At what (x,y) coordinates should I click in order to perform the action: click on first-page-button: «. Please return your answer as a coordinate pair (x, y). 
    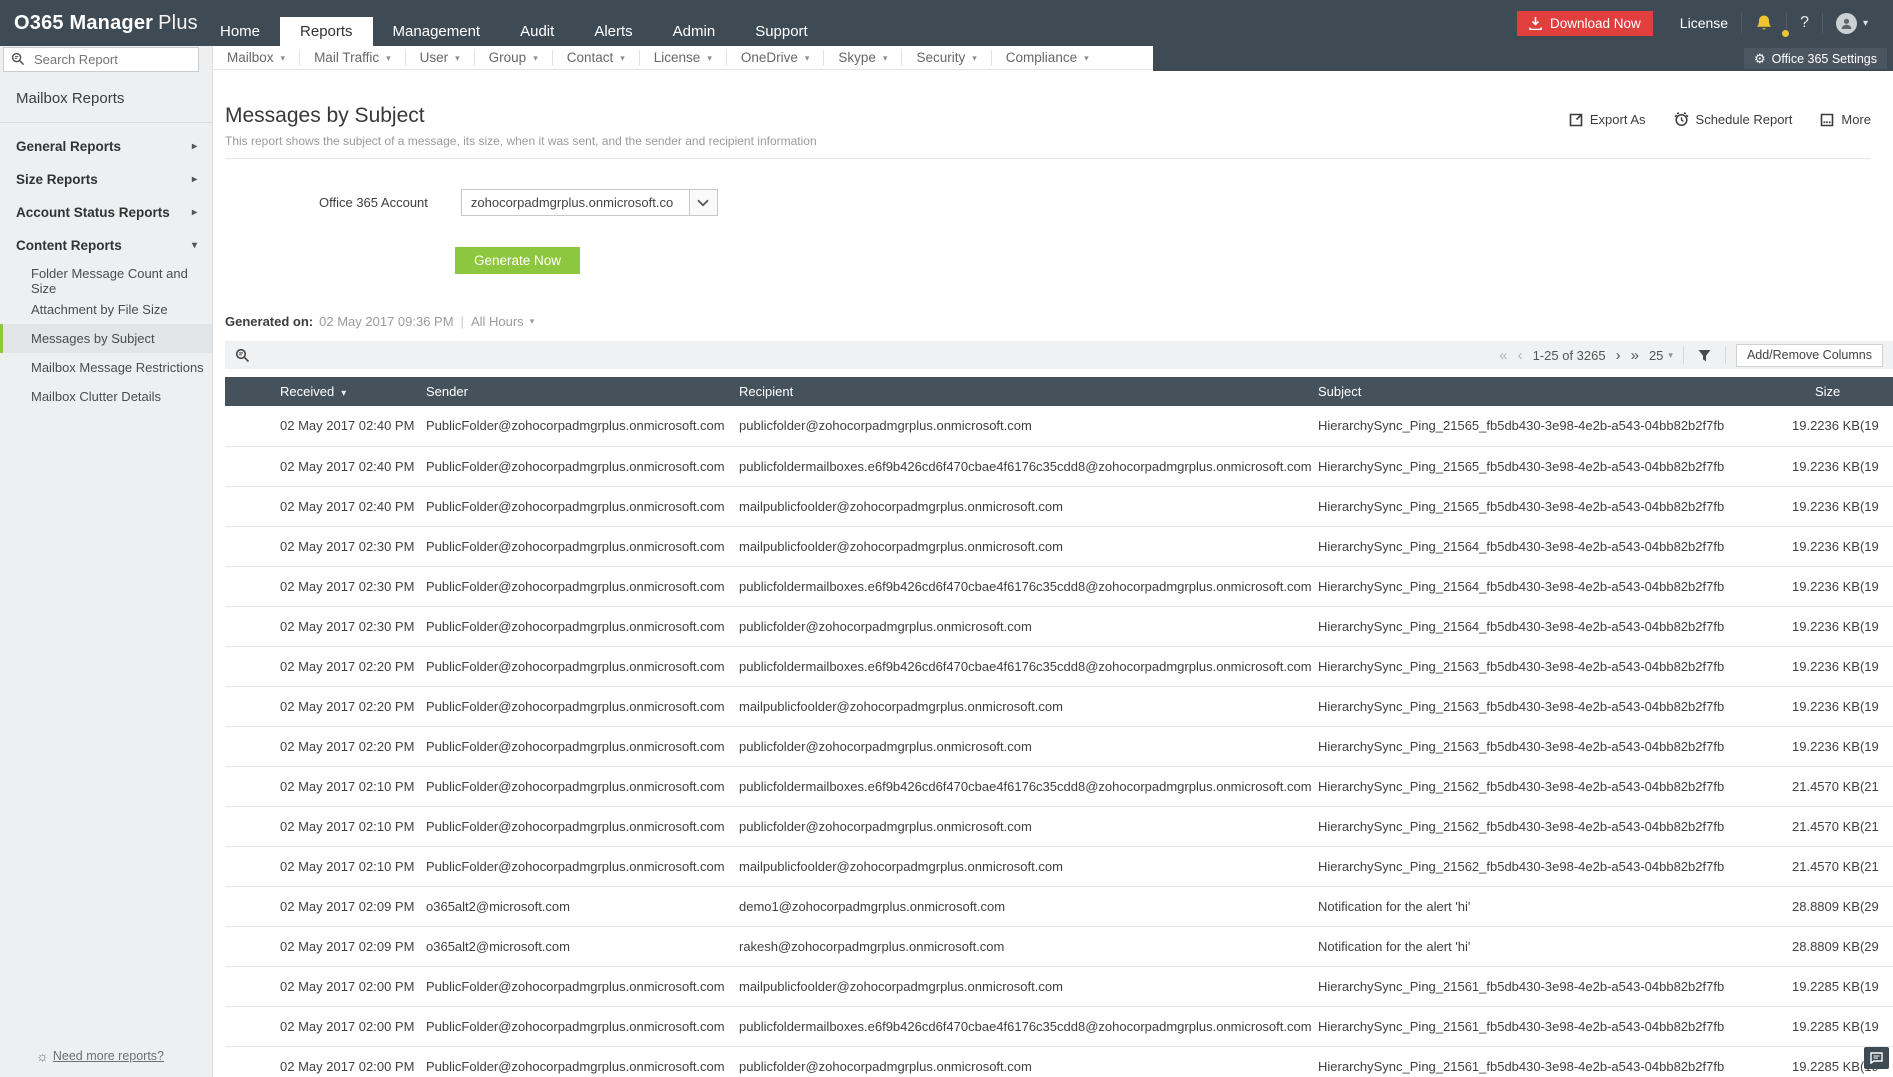
    Looking at the image, I should click on (1503, 355).